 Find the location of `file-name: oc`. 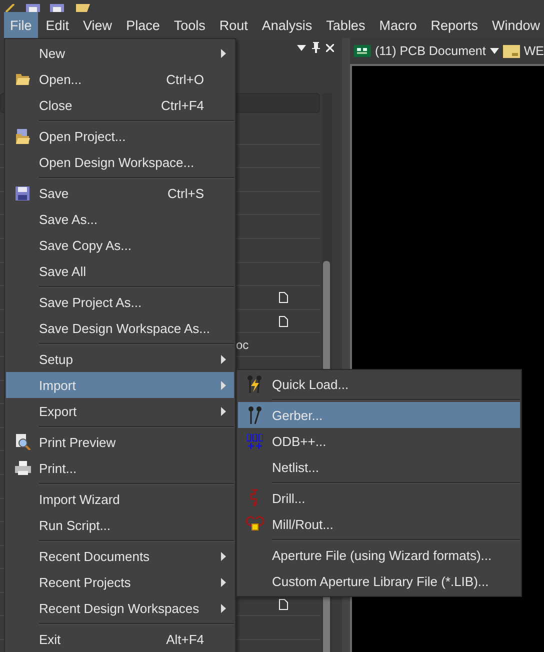

file-name: oc is located at coordinates (242, 345).